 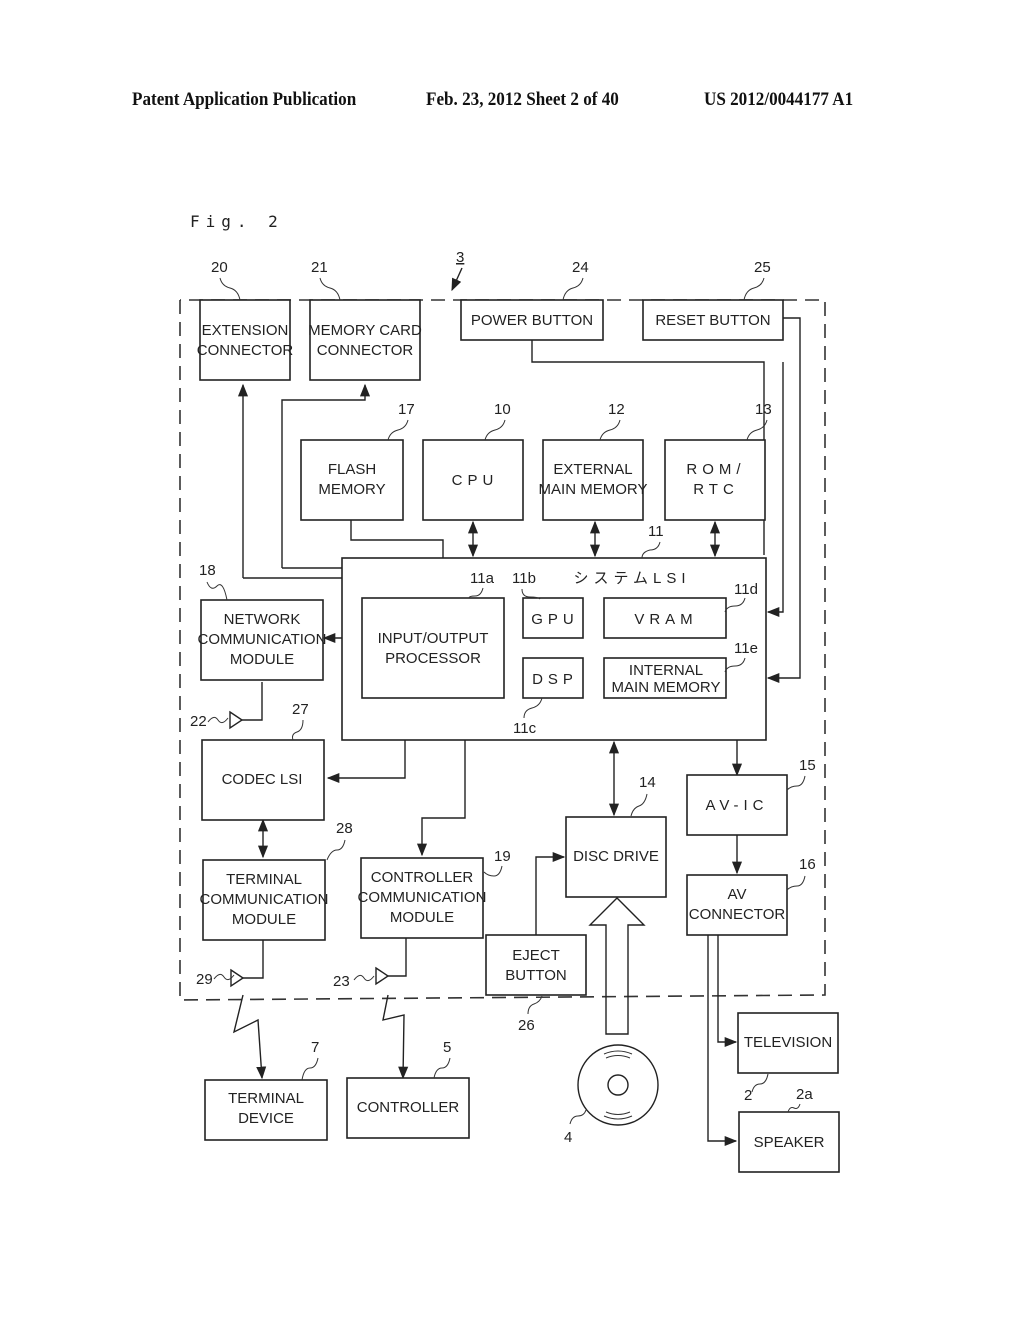 What do you see at coordinates (789, 1142) in the screenshot?
I see `svg-text: SPEAKER` at bounding box center [789, 1142].